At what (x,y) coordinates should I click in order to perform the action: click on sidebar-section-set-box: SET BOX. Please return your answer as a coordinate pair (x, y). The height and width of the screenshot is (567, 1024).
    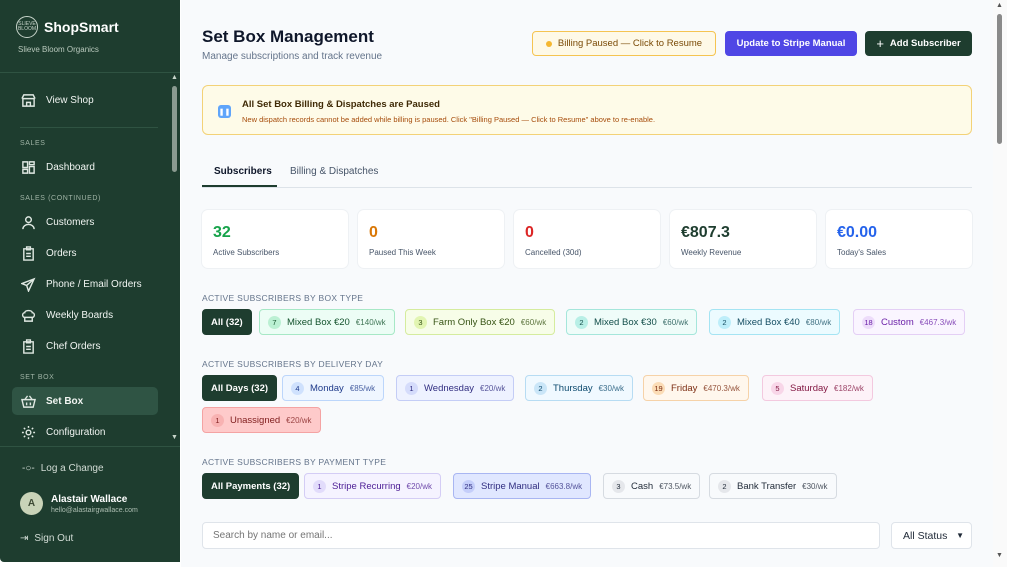
    Looking at the image, I should click on (37, 377).